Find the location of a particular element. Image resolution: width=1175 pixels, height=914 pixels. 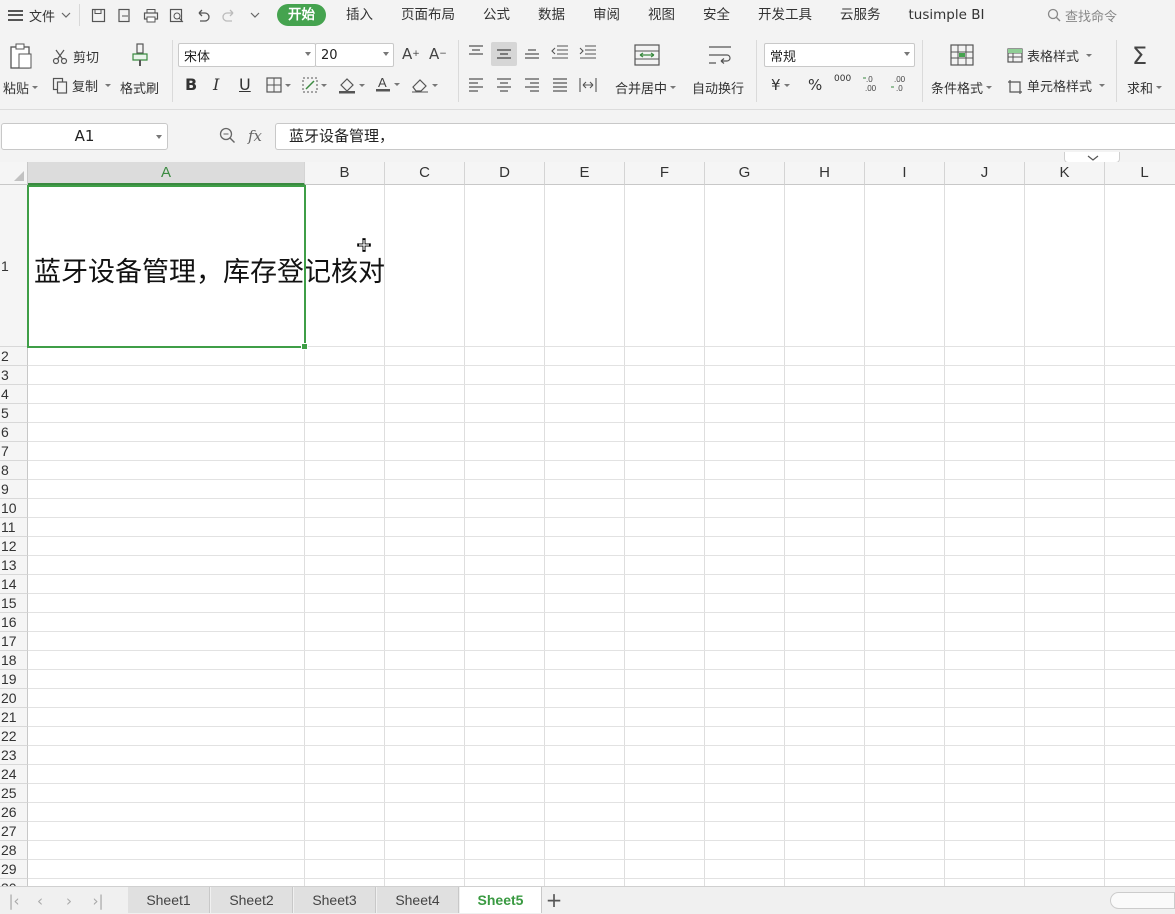

sheet-tab-sheet5: Sheet5 is located at coordinates (501, 900).